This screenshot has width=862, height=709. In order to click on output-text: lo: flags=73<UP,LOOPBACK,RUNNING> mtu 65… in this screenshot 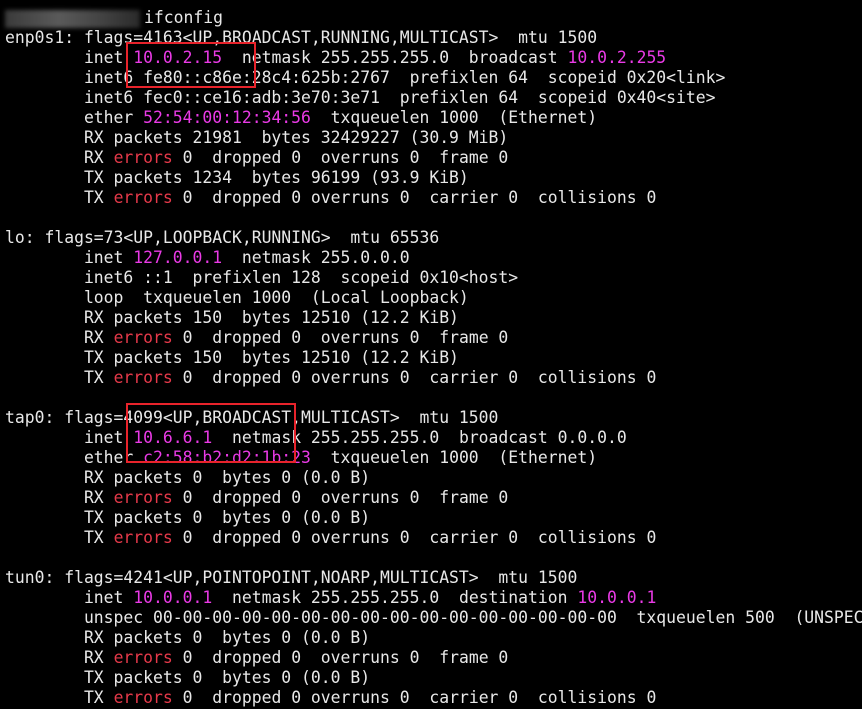, I will do `click(222, 237)`.